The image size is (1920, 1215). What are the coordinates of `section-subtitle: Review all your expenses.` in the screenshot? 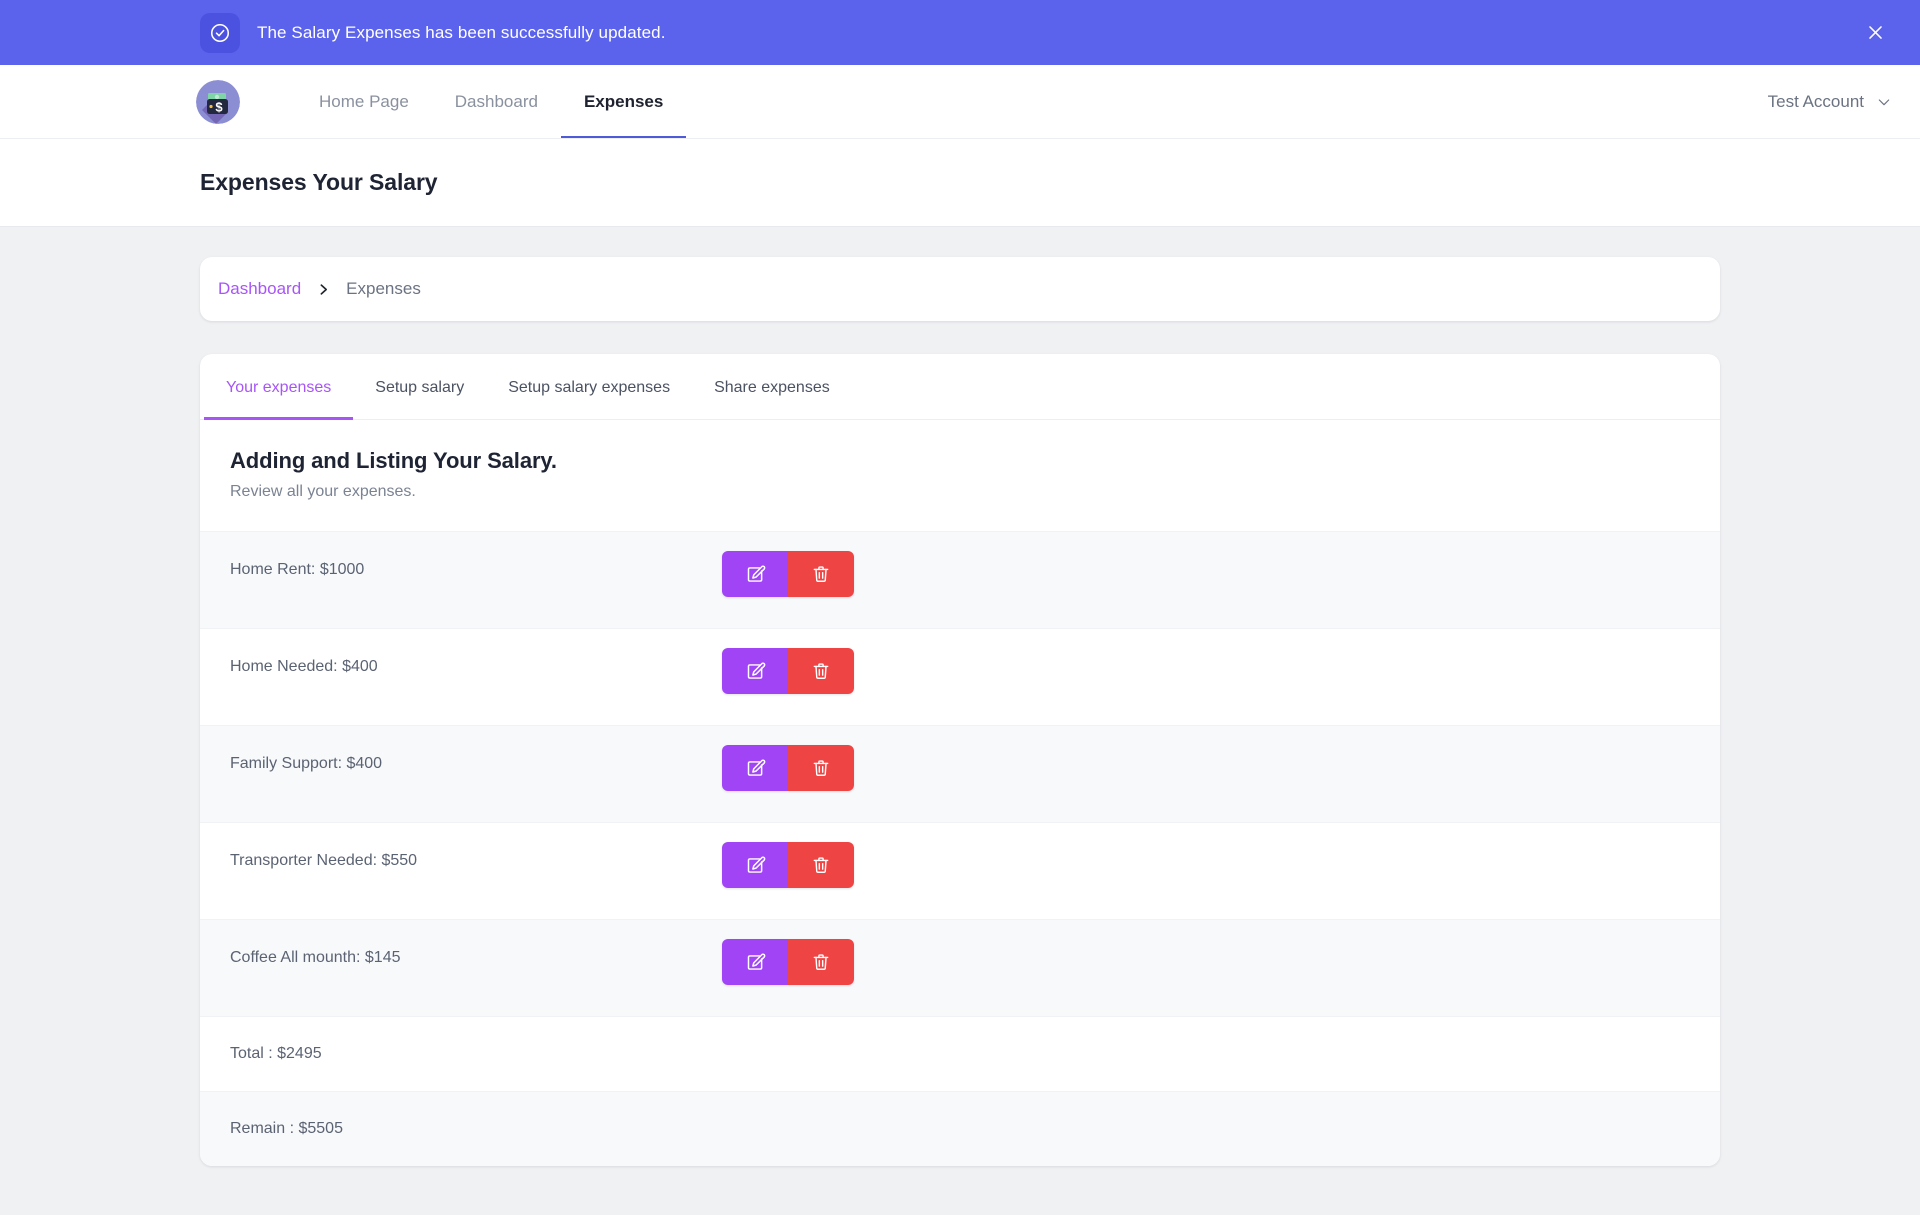 It's located at (323, 491).